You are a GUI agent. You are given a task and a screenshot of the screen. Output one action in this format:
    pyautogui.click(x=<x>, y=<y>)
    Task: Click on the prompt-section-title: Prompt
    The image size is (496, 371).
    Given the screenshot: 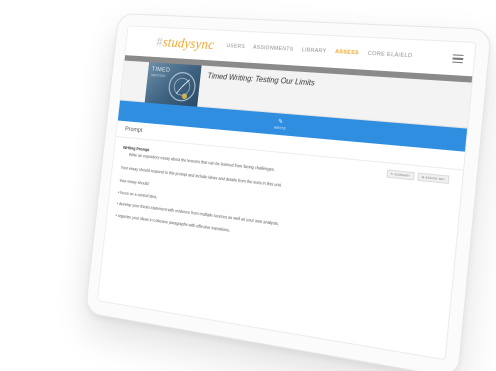 What is the action you would take?
    pyautogui.click(x=134, y=130)
    